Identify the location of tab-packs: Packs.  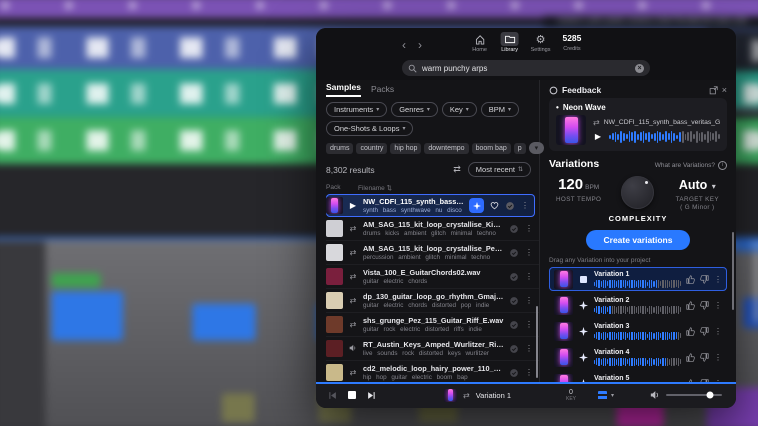
(382, 90).